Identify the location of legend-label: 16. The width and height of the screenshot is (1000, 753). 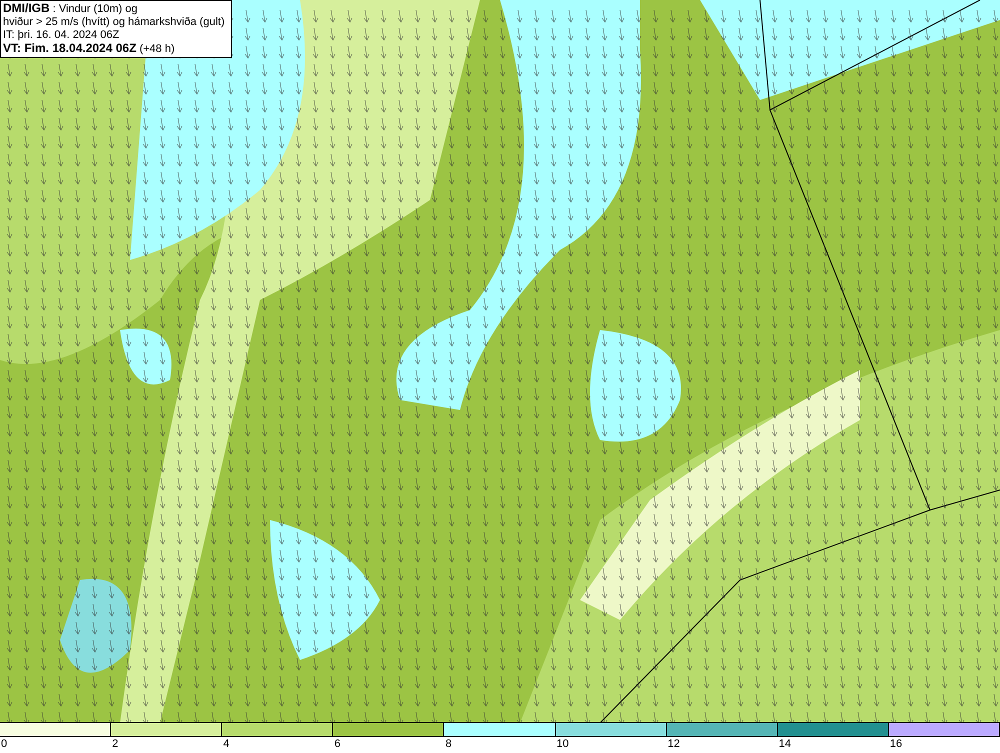
(895, 744).